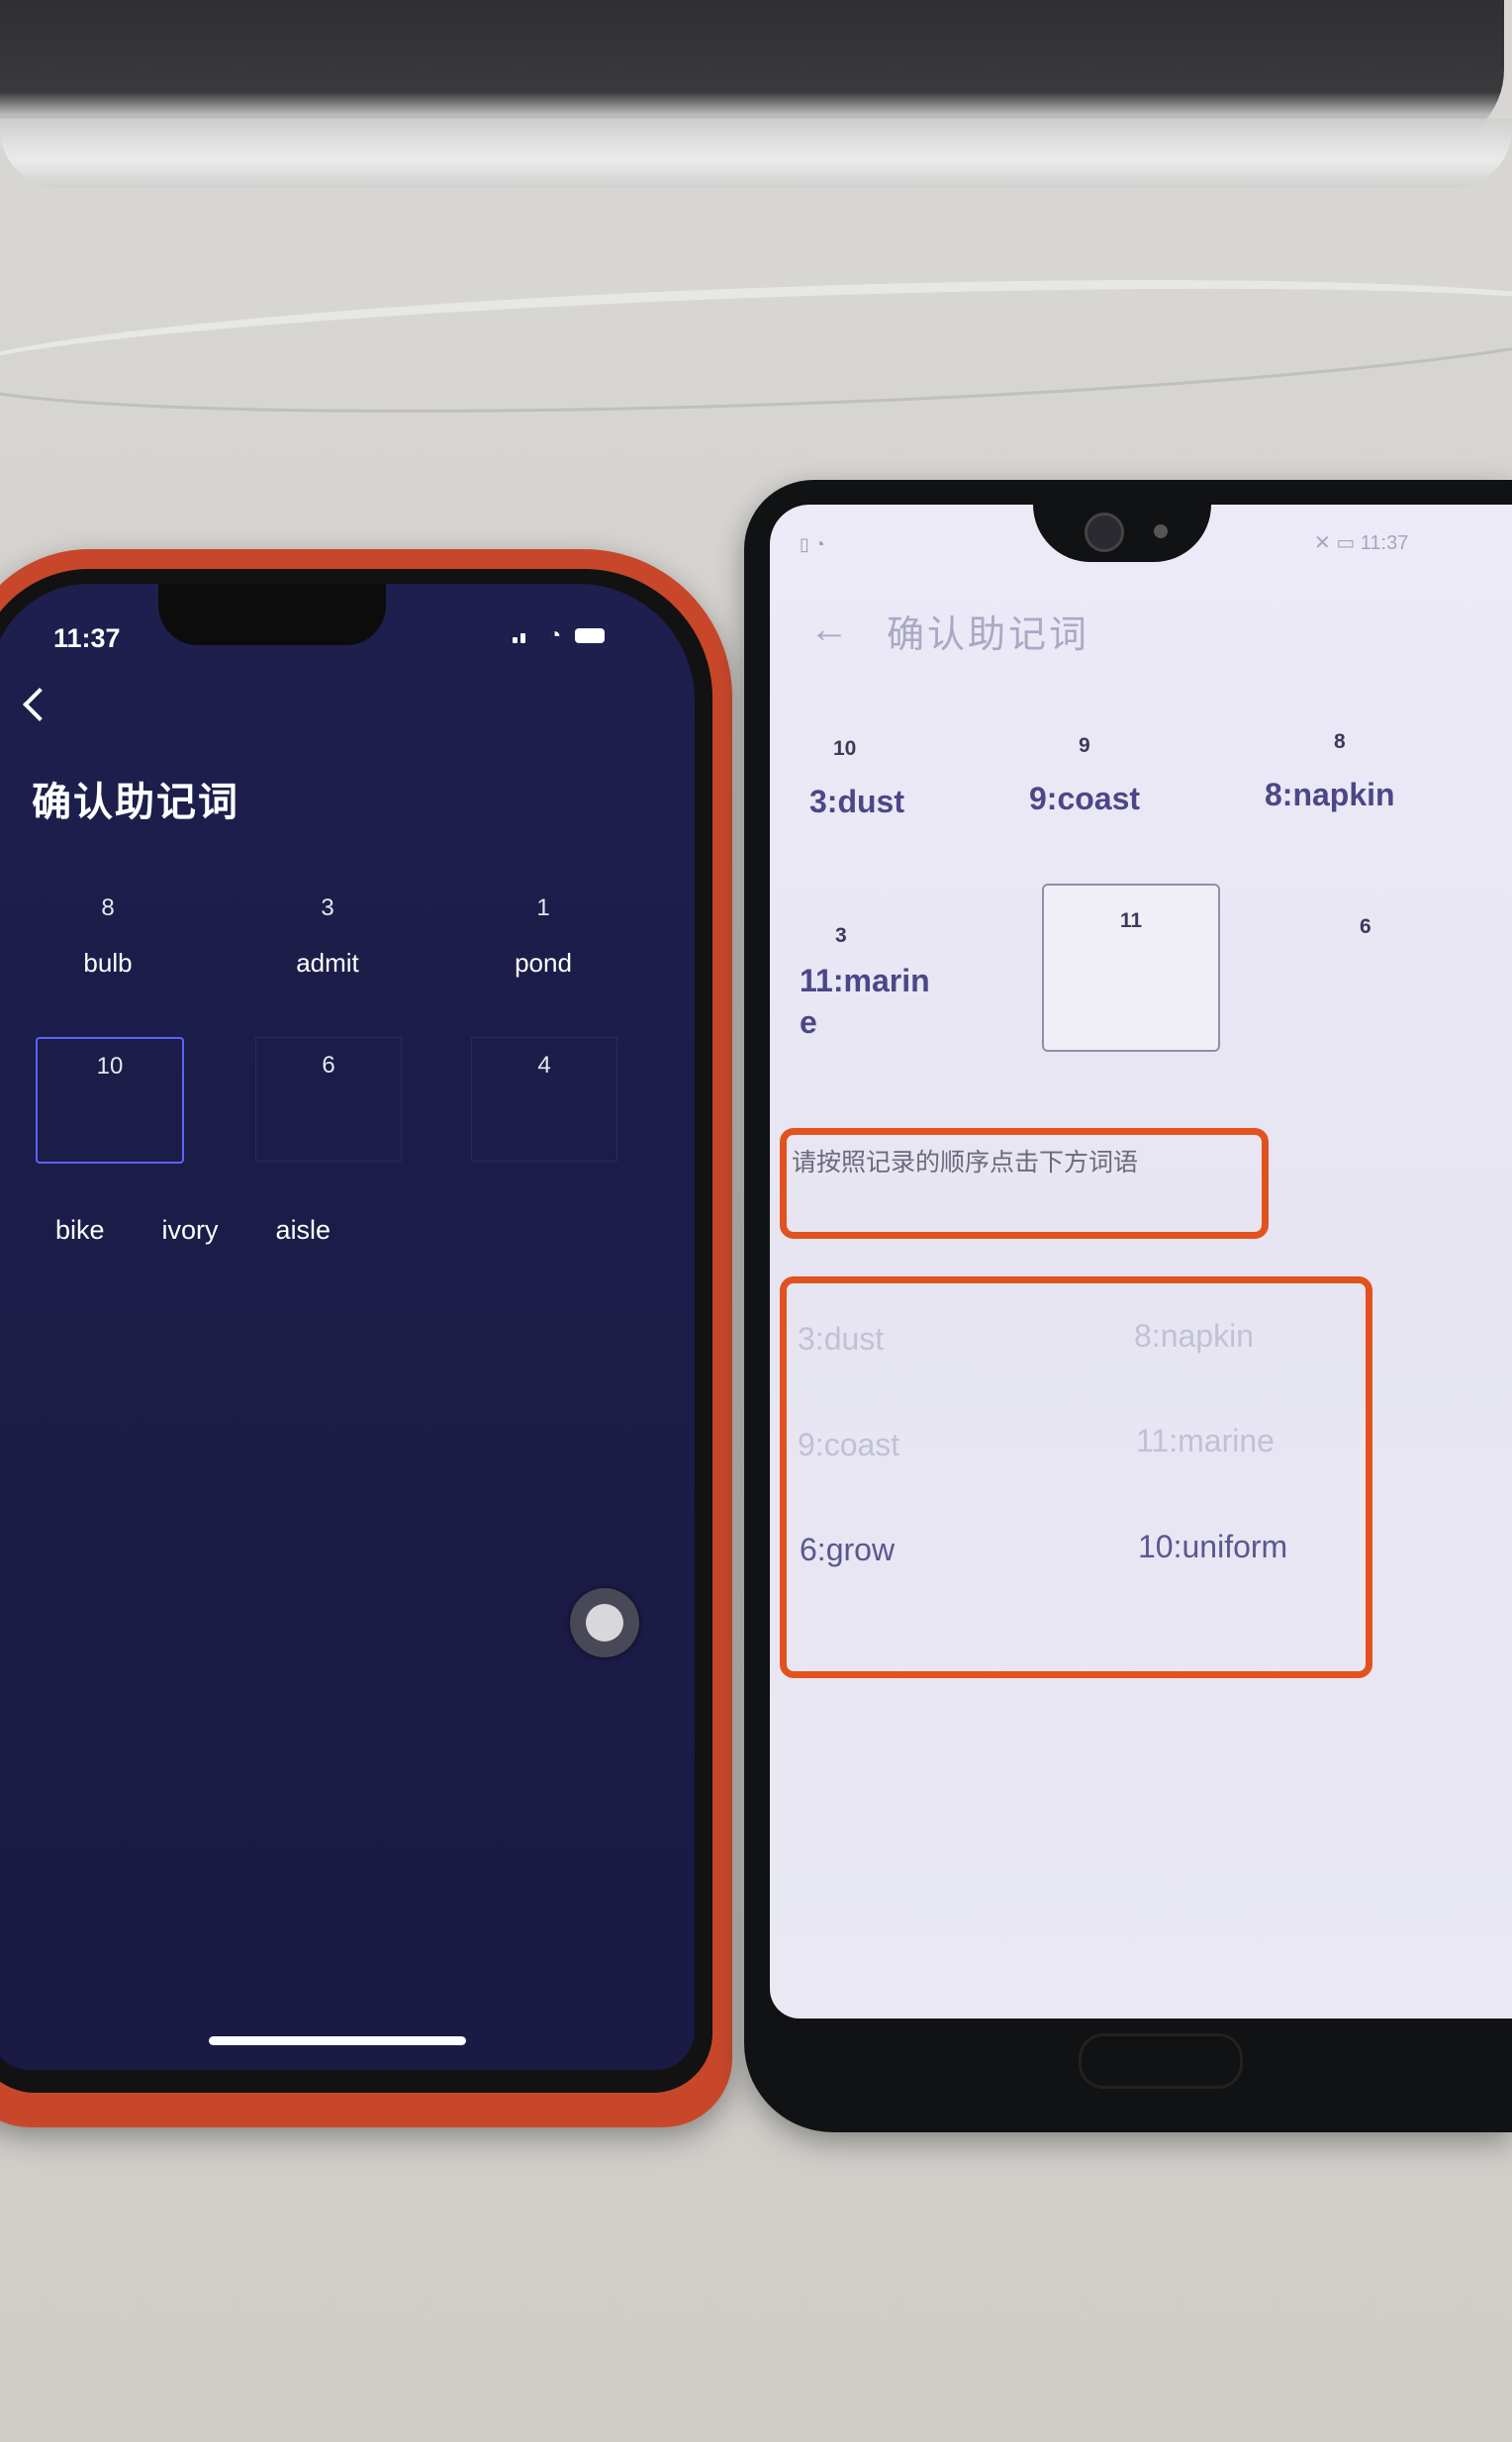 The width and height of the screenshot is (1512, 2442). I want to click on mnemonic-slot: 8 8:napkin, so click(1359, 772).